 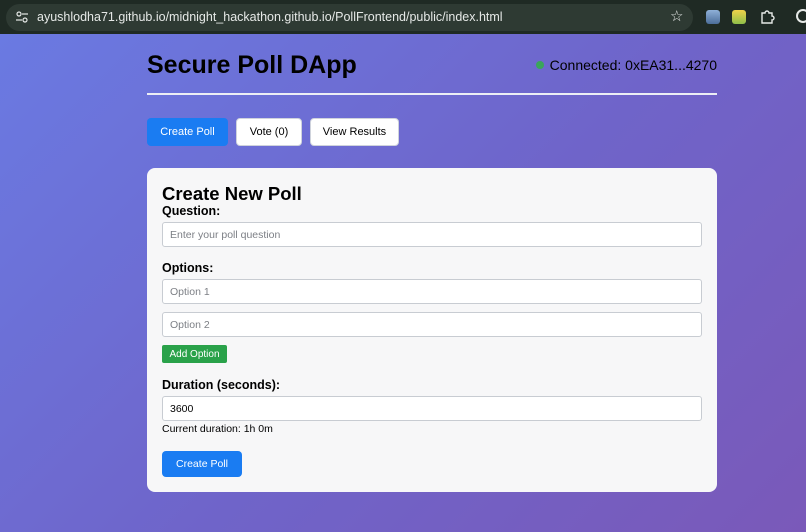 What do you see at coordinates (432, 234) in the screenshot?
I see `question-input: Enter your poll question` at bounding box center [432, 234].